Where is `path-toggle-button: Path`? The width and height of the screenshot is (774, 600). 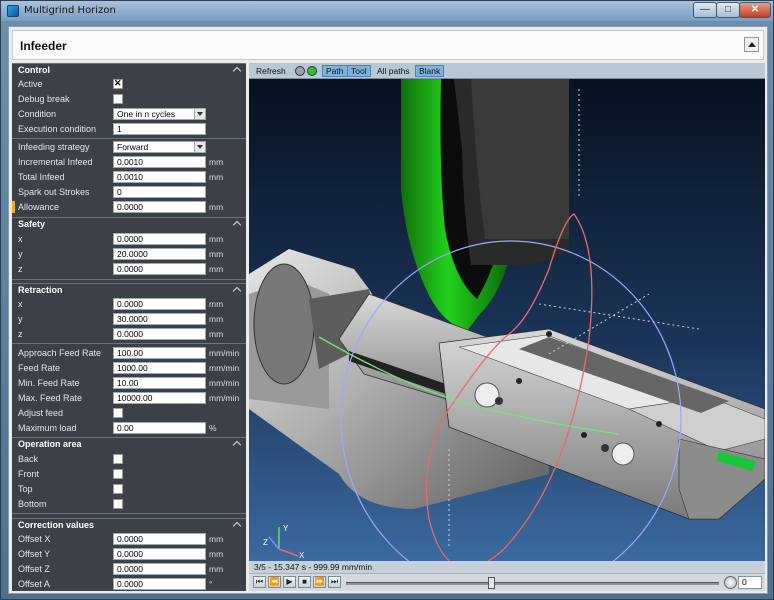 path-toggle-button: Path is located at coordinates (335, 71).